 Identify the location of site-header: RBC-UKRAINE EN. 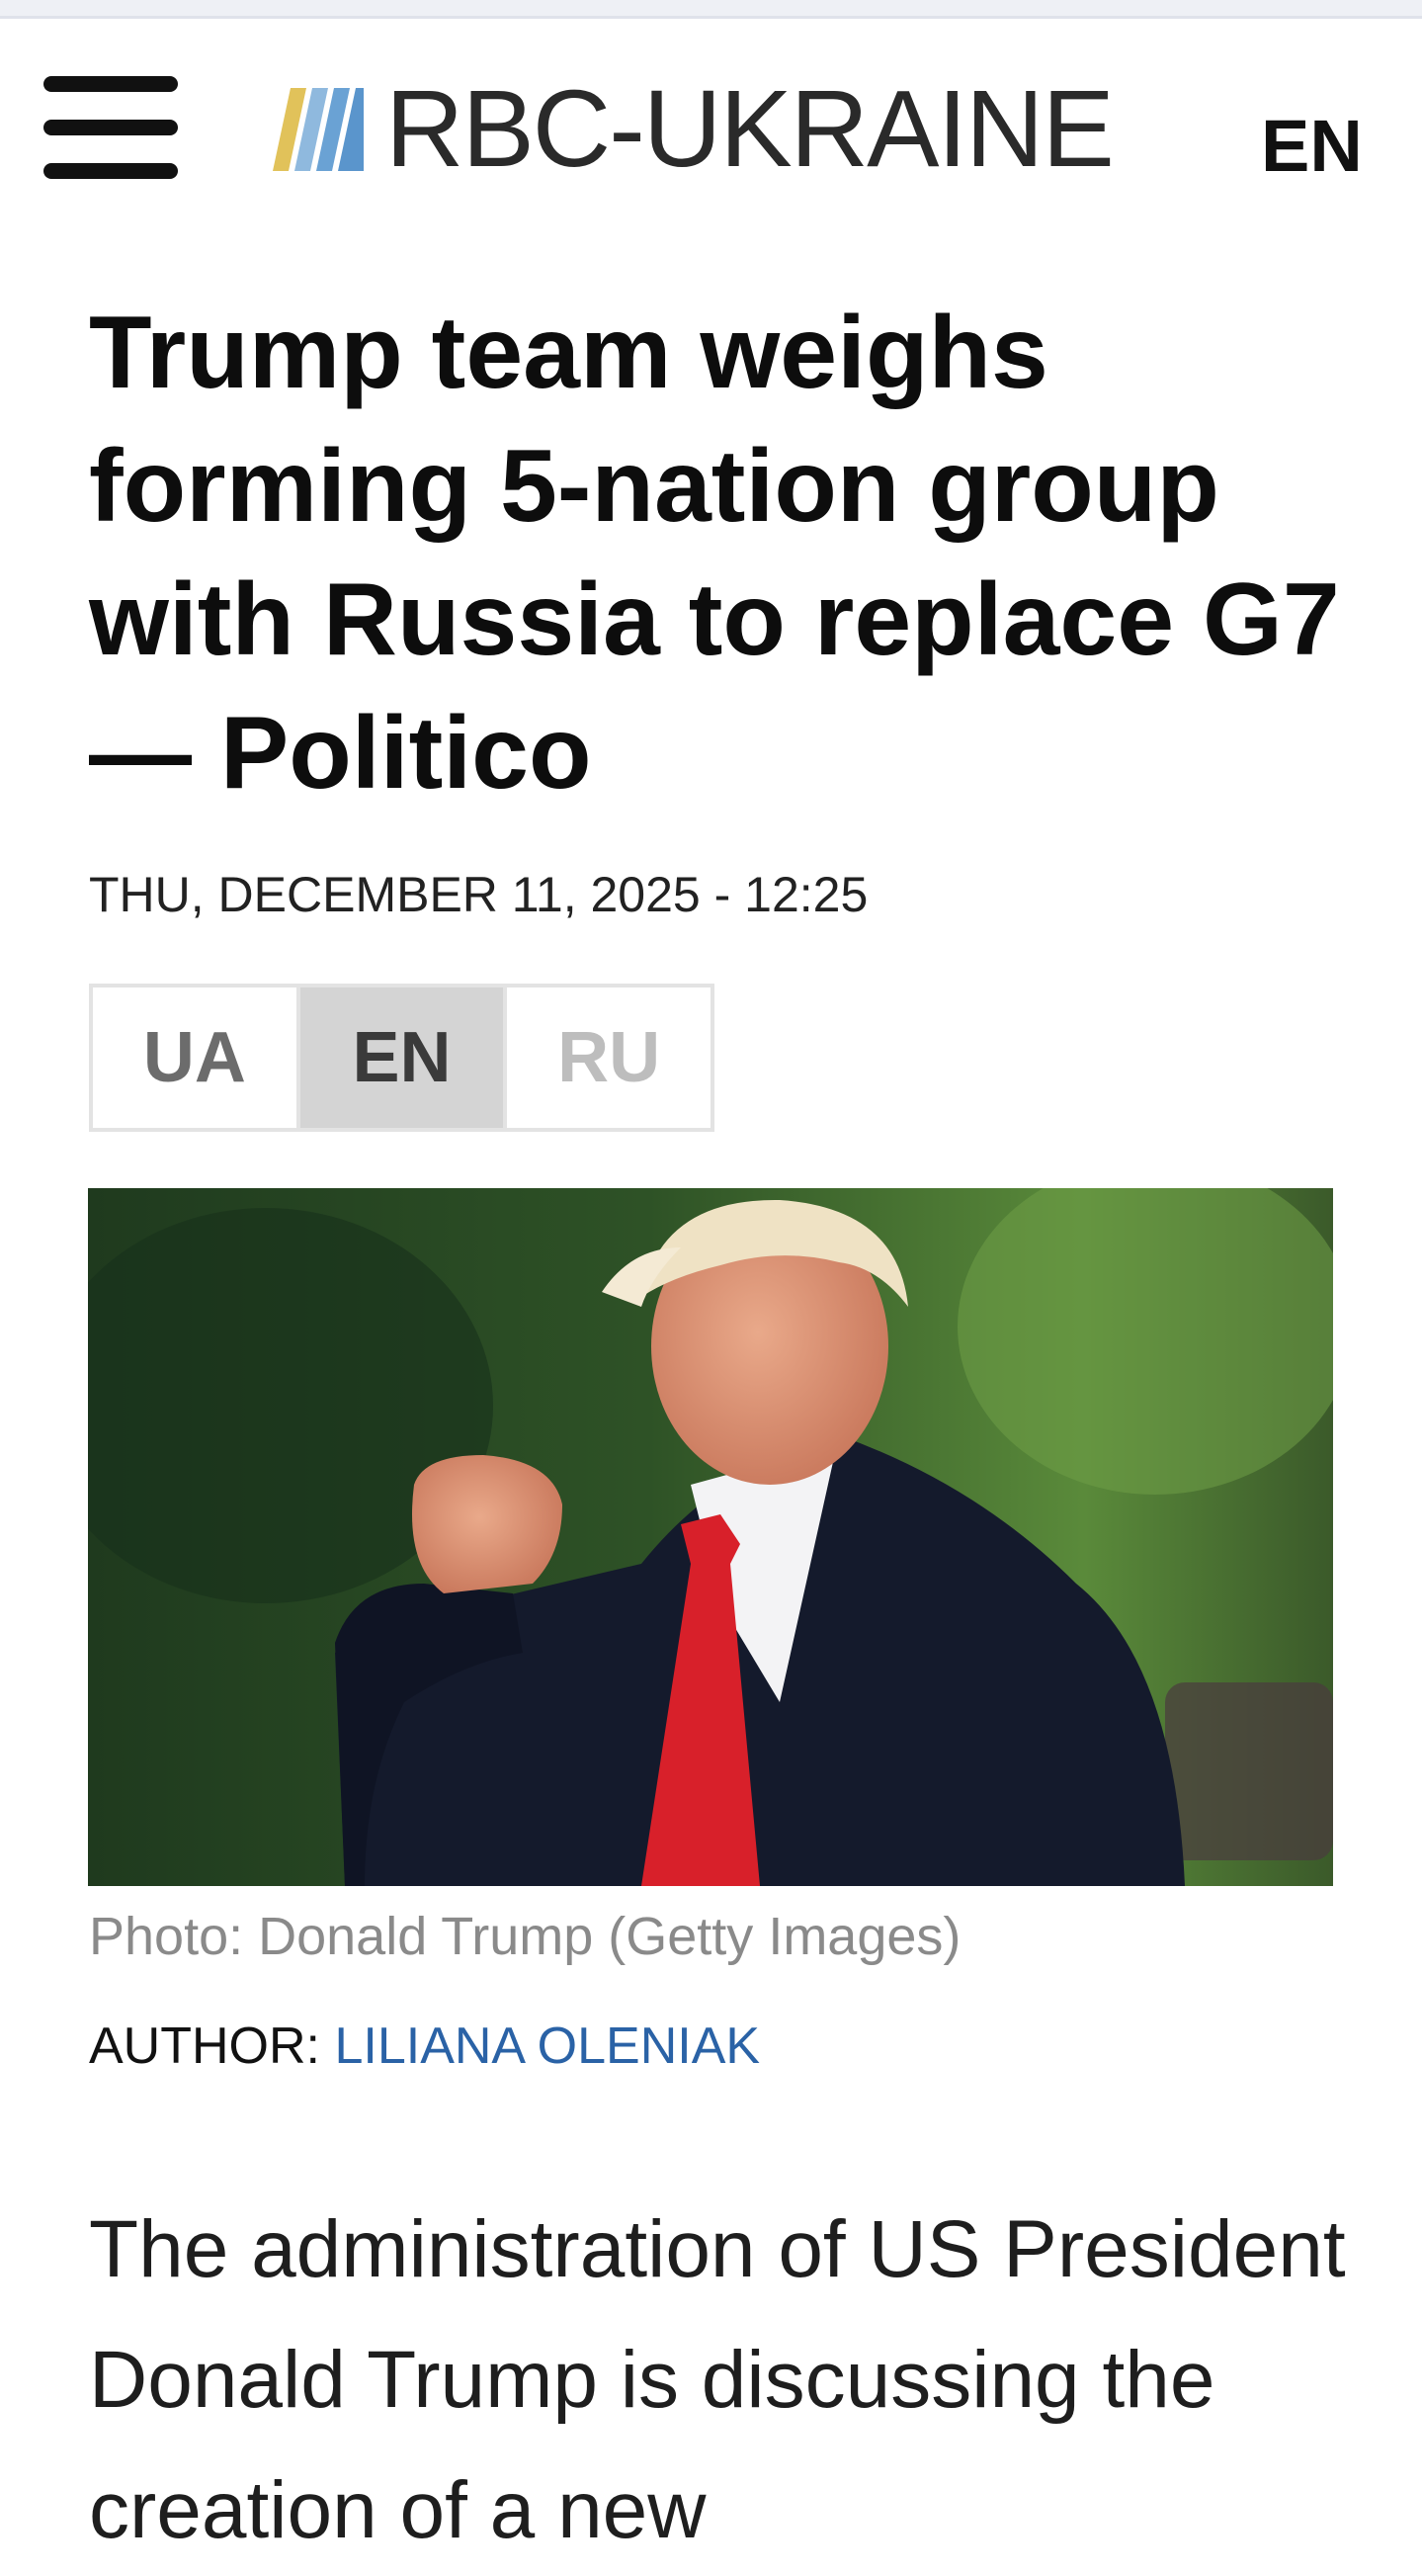
(711, 122).